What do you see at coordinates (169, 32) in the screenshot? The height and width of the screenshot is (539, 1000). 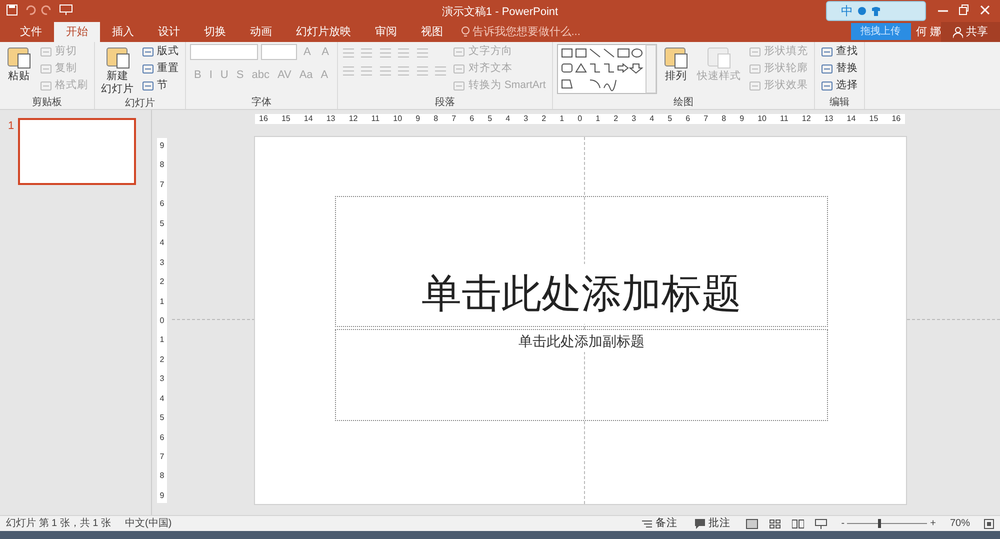 I see `ribbon-tab: 设计` at bounding box center [169, 32].